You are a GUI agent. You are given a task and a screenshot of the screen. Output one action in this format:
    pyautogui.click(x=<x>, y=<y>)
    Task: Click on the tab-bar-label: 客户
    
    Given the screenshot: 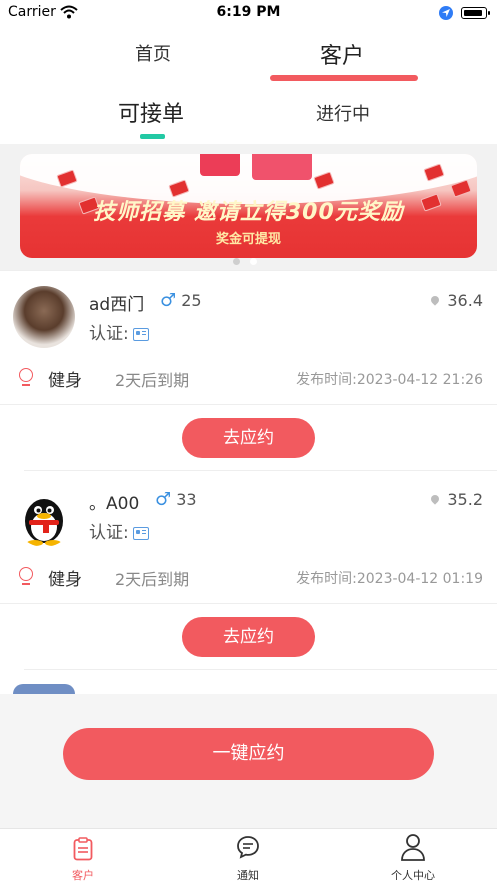 What is the action you would take?
    pyautogui.click(x=83, y=875)
    